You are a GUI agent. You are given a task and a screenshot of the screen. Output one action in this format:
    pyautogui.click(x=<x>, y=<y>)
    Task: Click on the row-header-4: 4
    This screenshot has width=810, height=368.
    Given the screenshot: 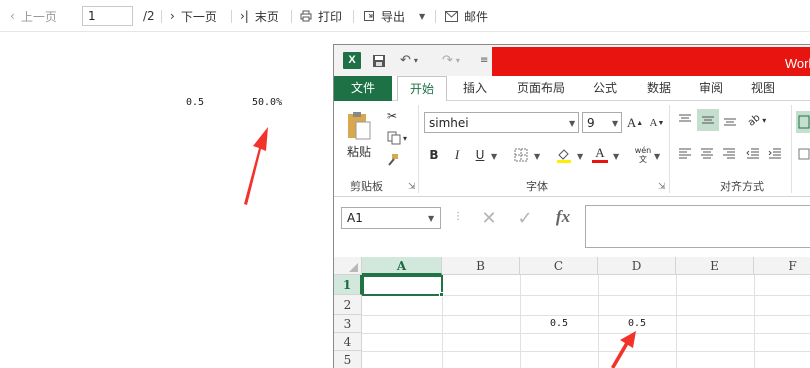 What is the action you would take?
    pyautogui.click(x=348, y=342)
    